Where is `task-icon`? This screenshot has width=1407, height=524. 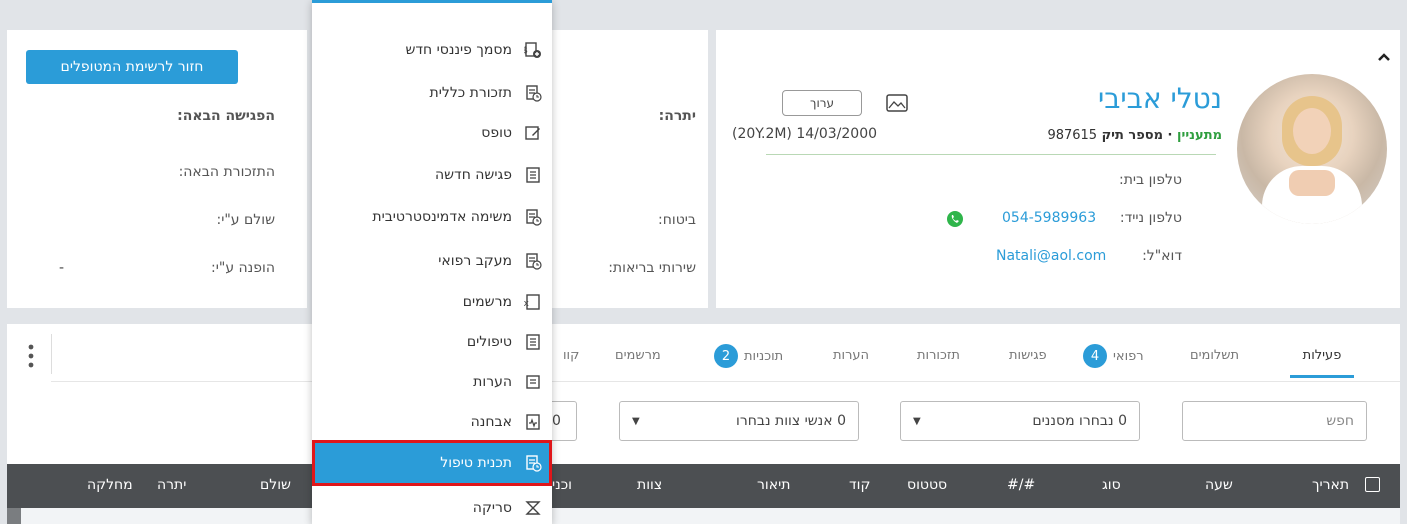 task-icon is located at coordinates (533, 217).